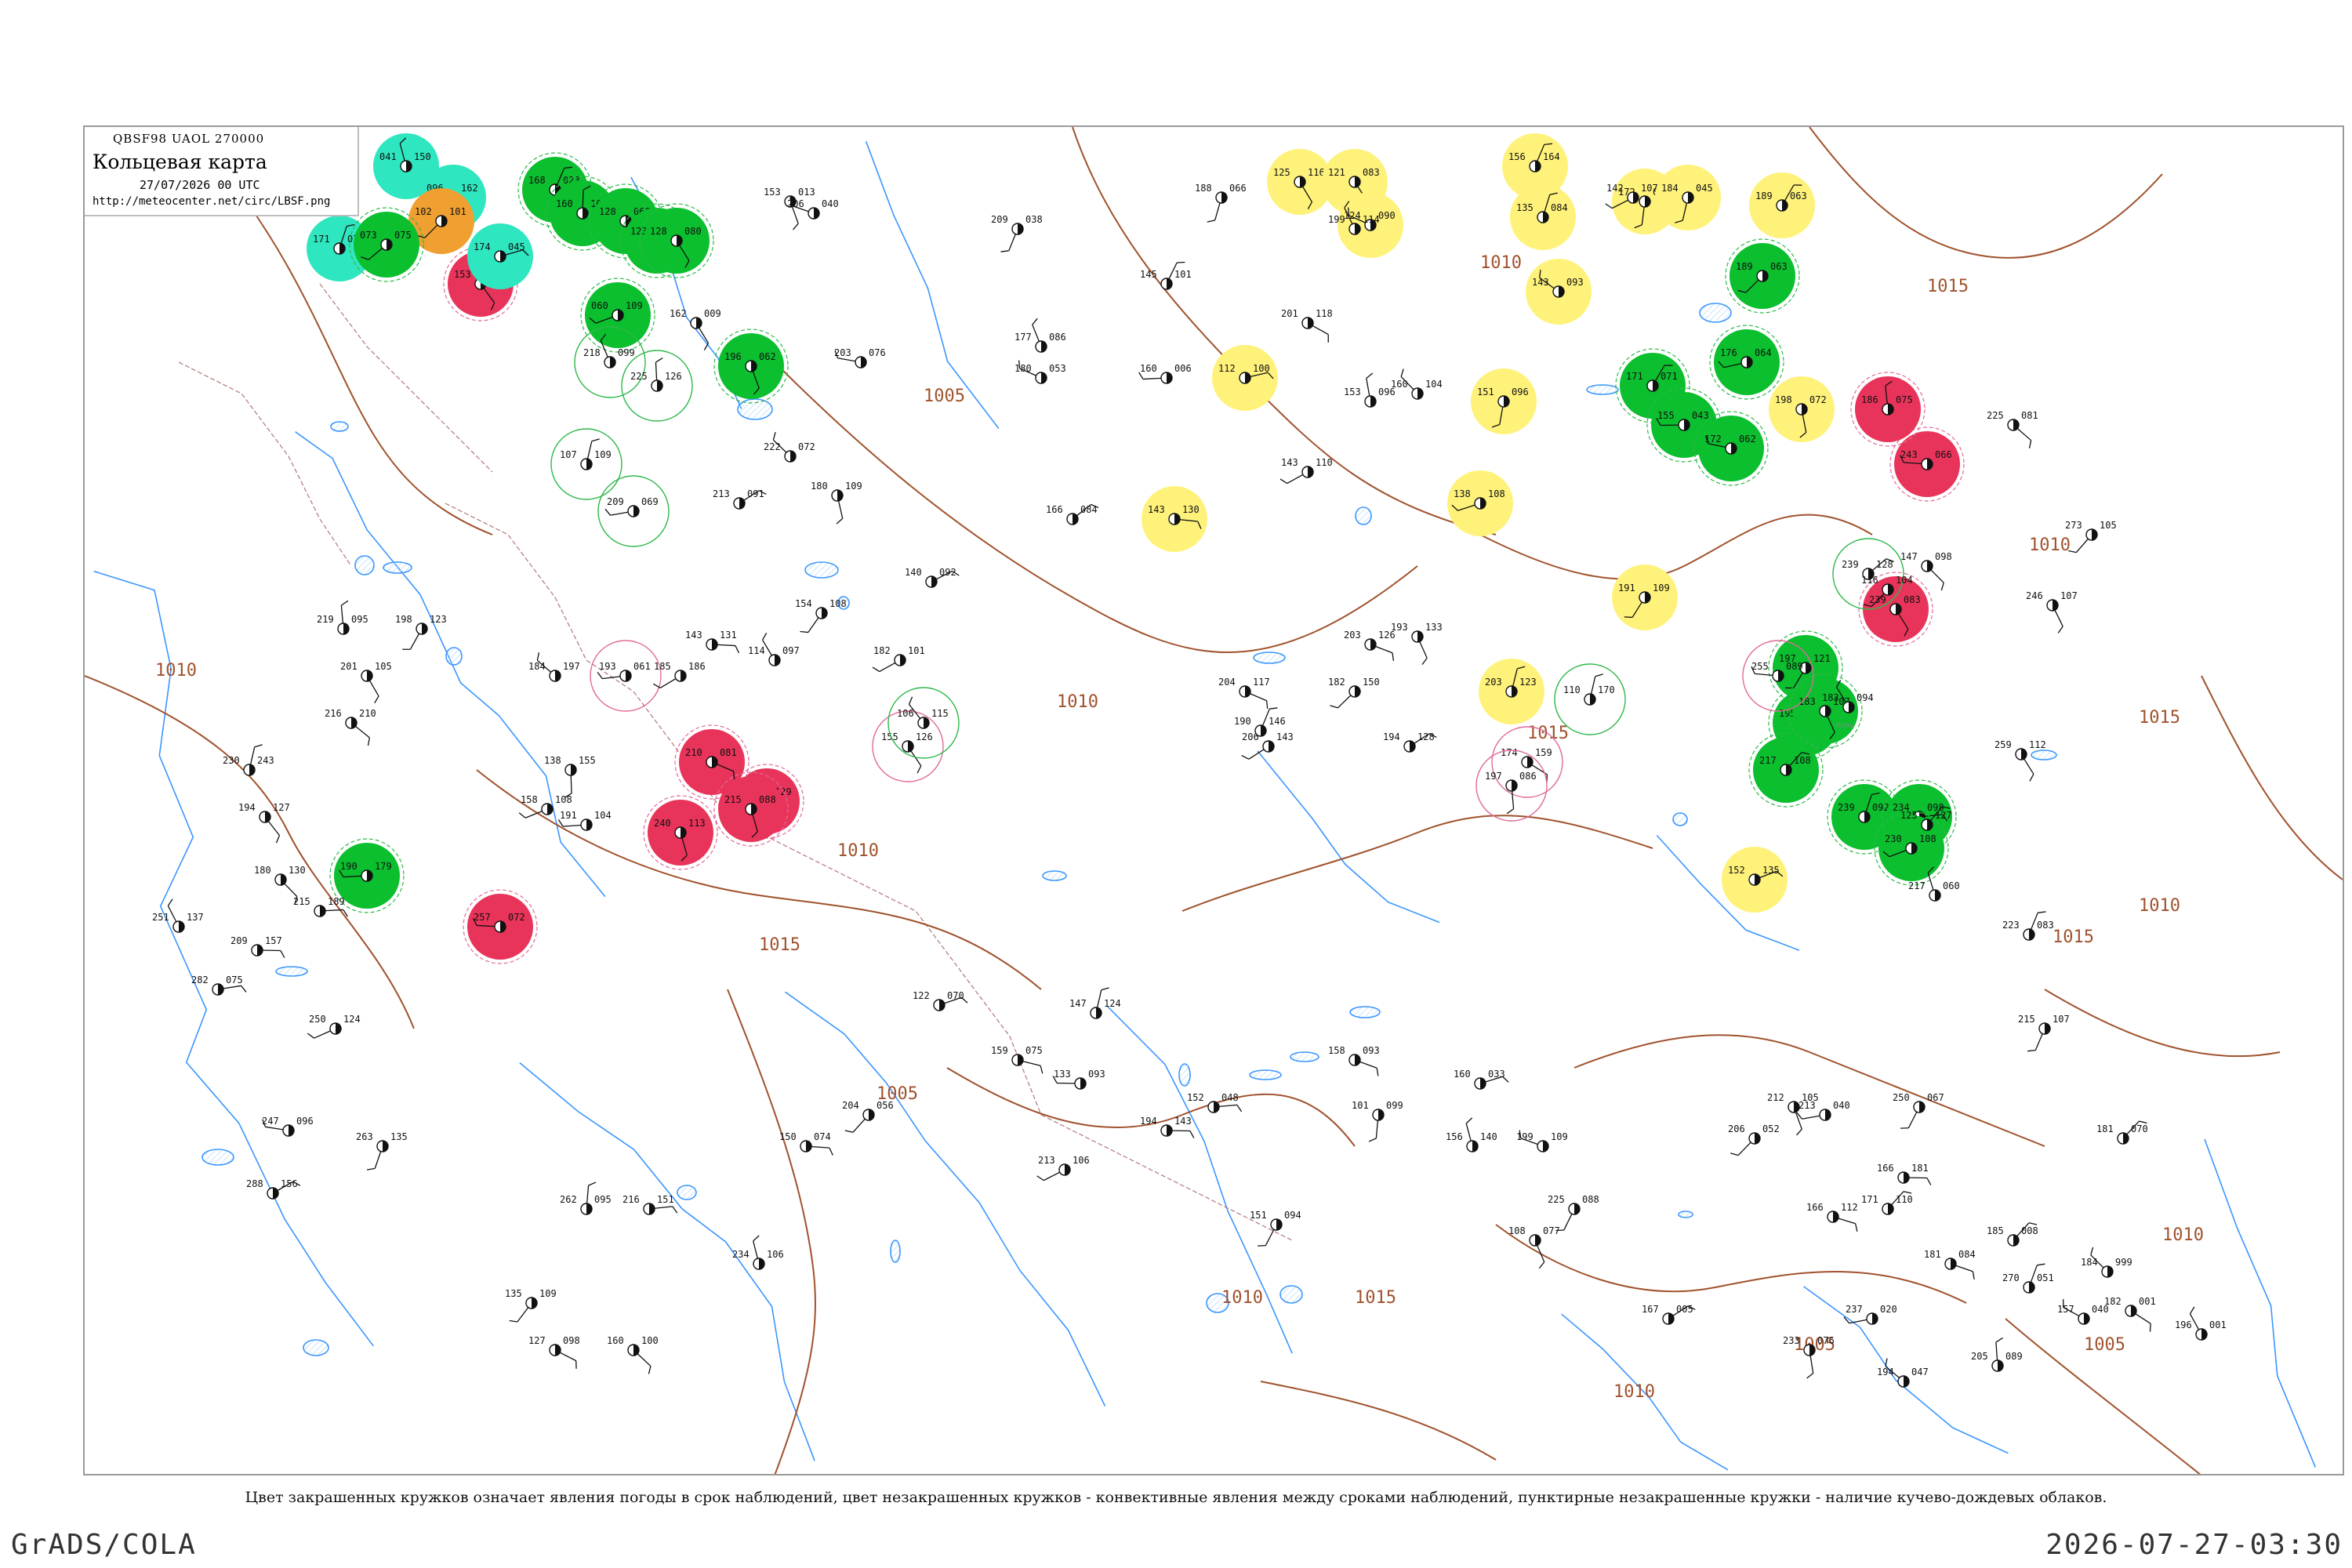  I want to click on isobar-pressure-label: 1015, so click(779, 945).